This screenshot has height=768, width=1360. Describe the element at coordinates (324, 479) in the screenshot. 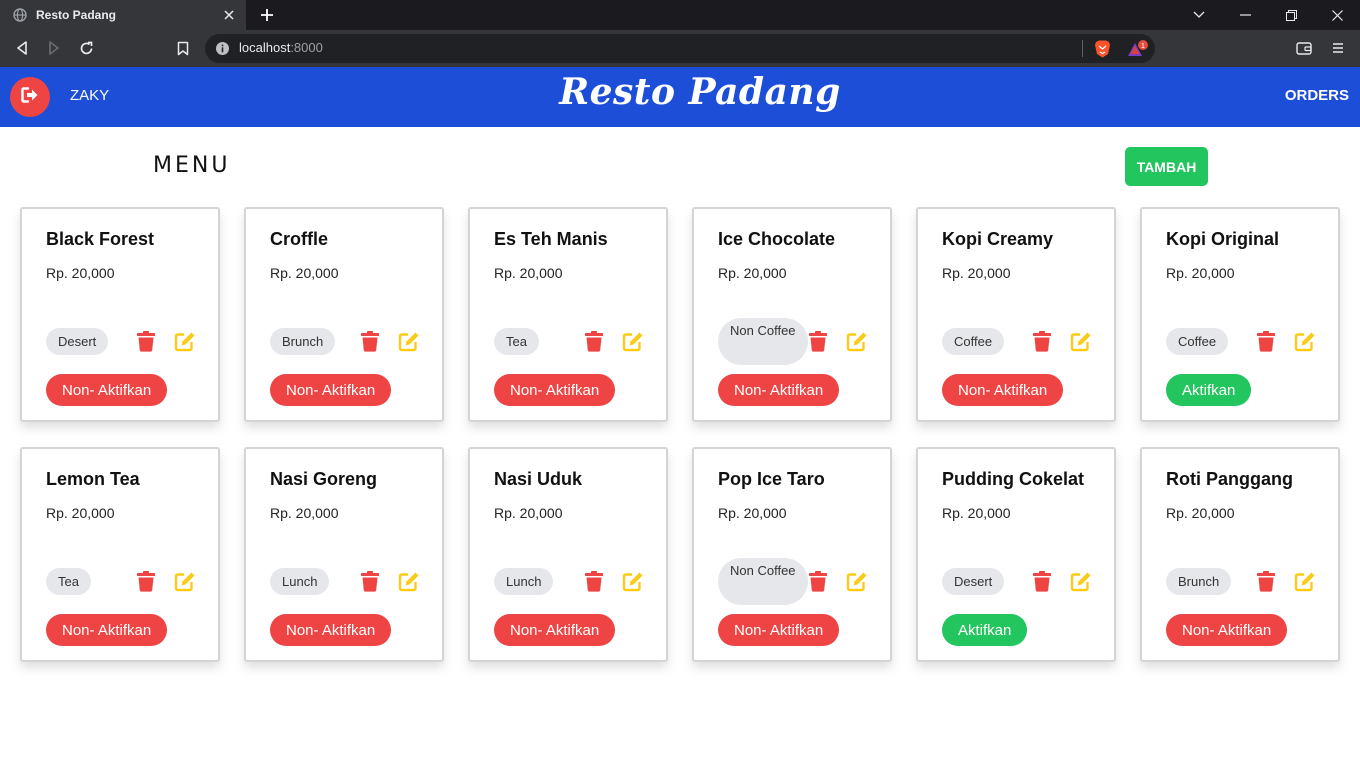

I see `menu-item-name: Nasi Goreng` at that location.